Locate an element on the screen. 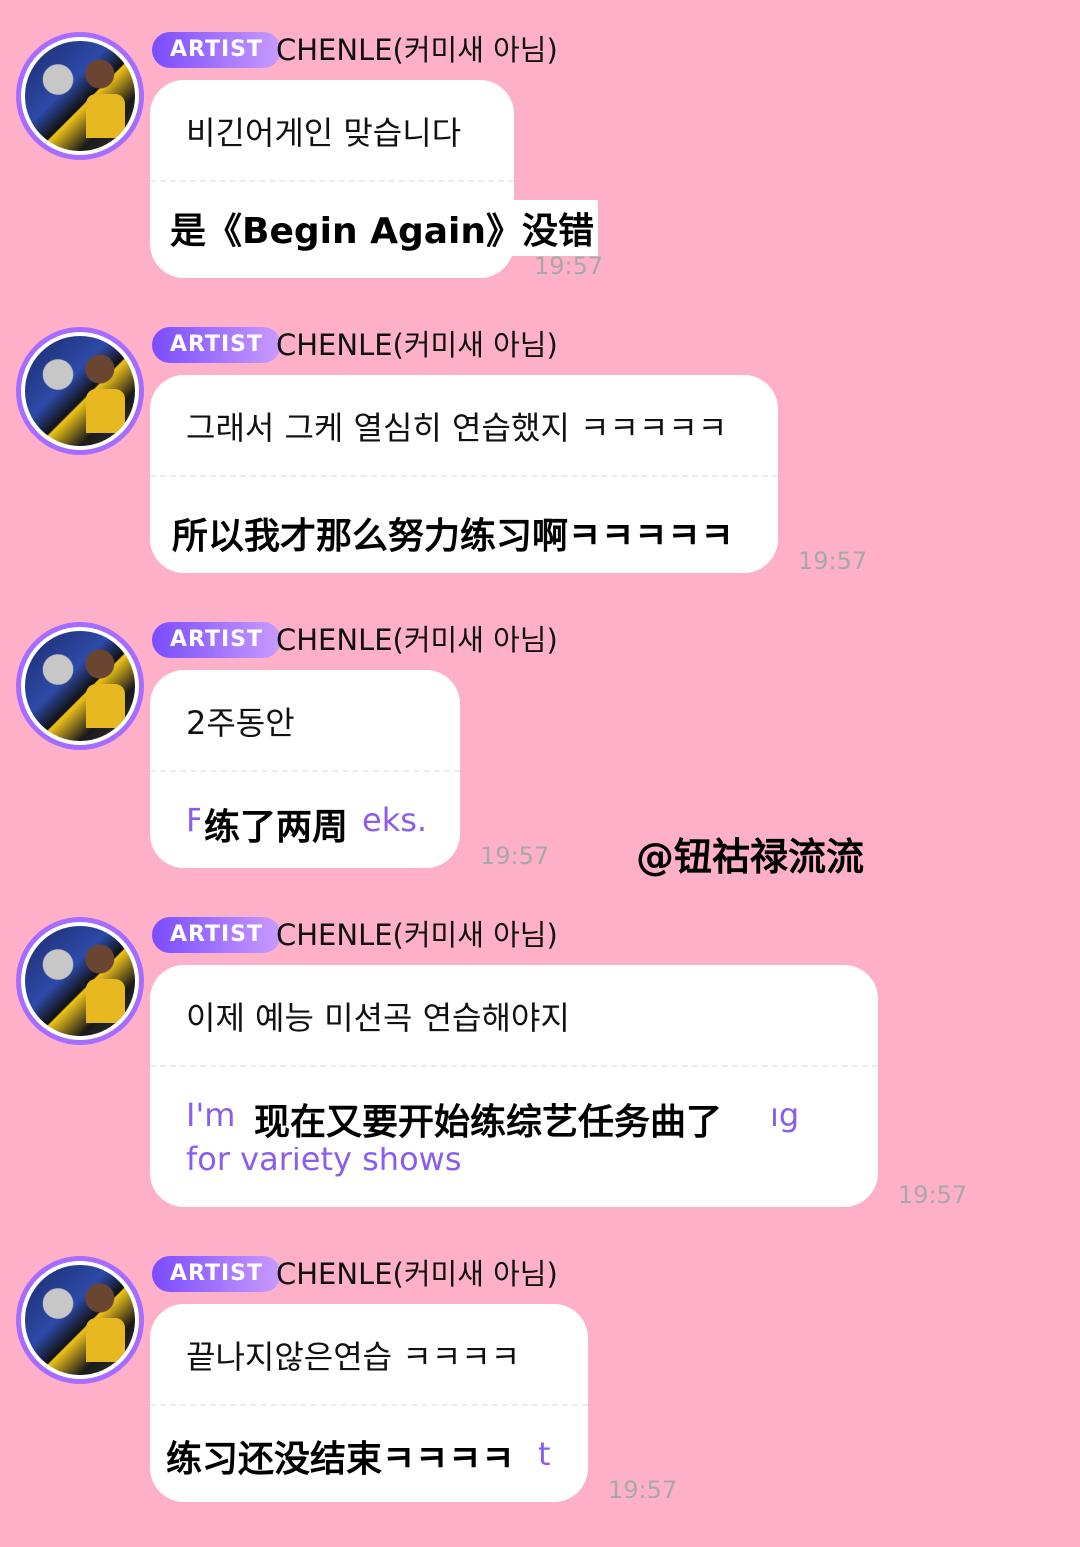 The height and width of the screenshot is (1547, 1080). message-korean-text: 2주동안 is located at coordinates (240, 723).